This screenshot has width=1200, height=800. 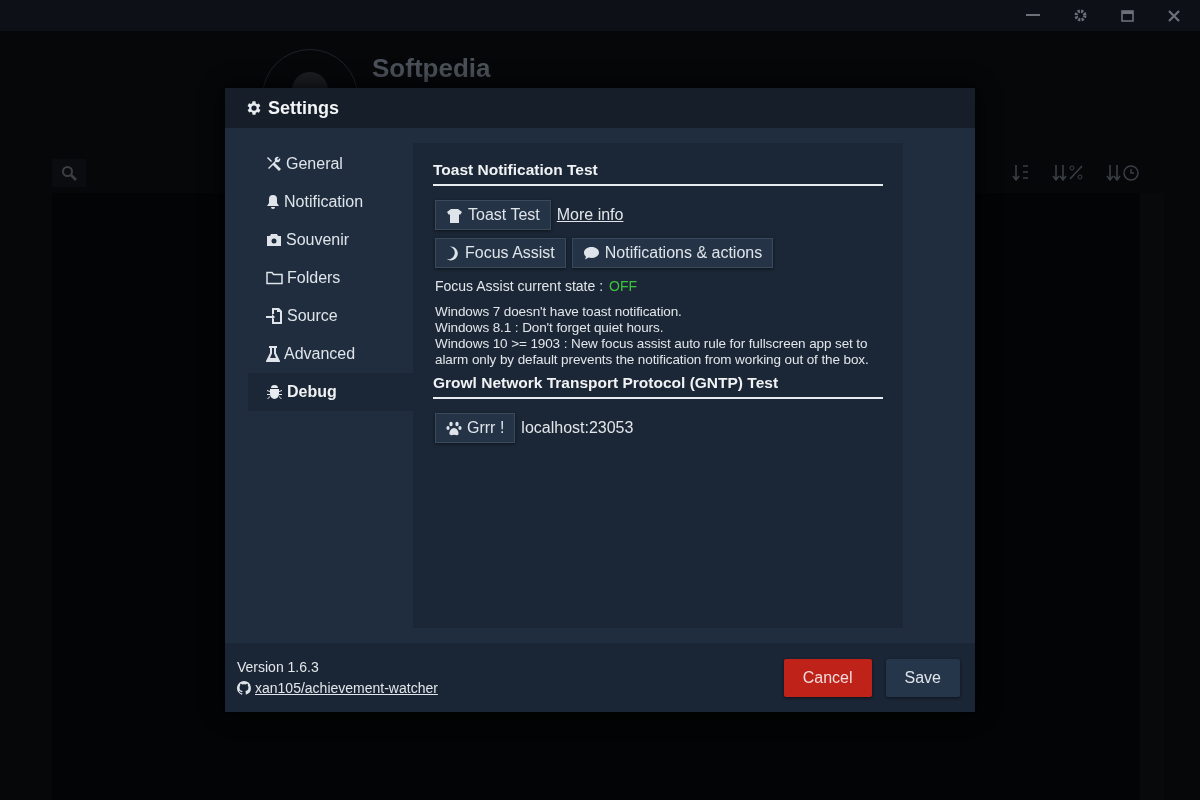 I want to click on note-text: Windows 8.1 : Don't forget quiet hours., so click(x=550, y=328).